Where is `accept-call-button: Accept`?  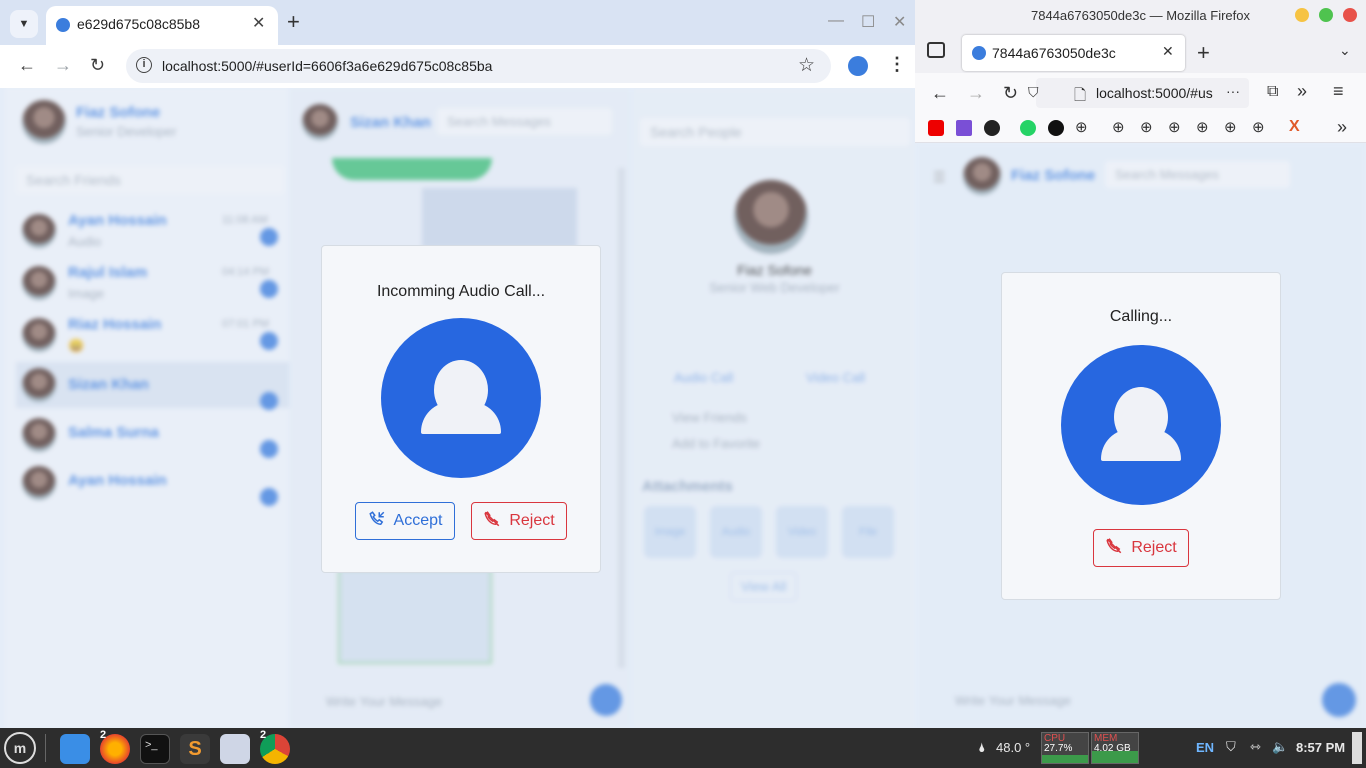 accept-call-button: Accept is located at coordinates (405, 521).